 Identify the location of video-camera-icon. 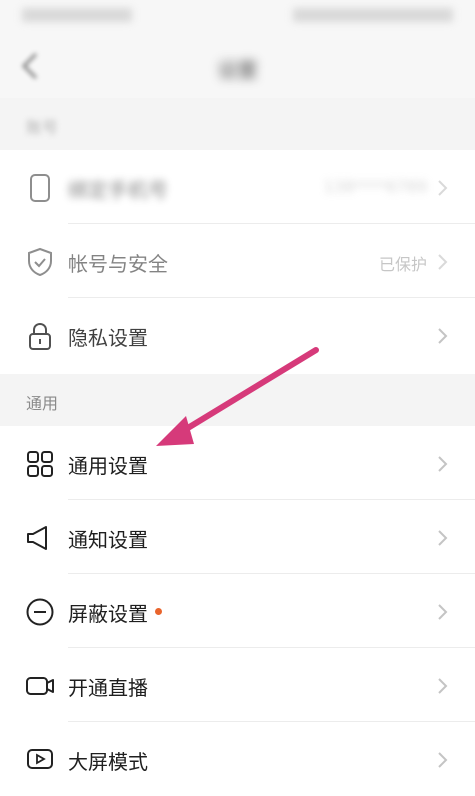
(40, 686).